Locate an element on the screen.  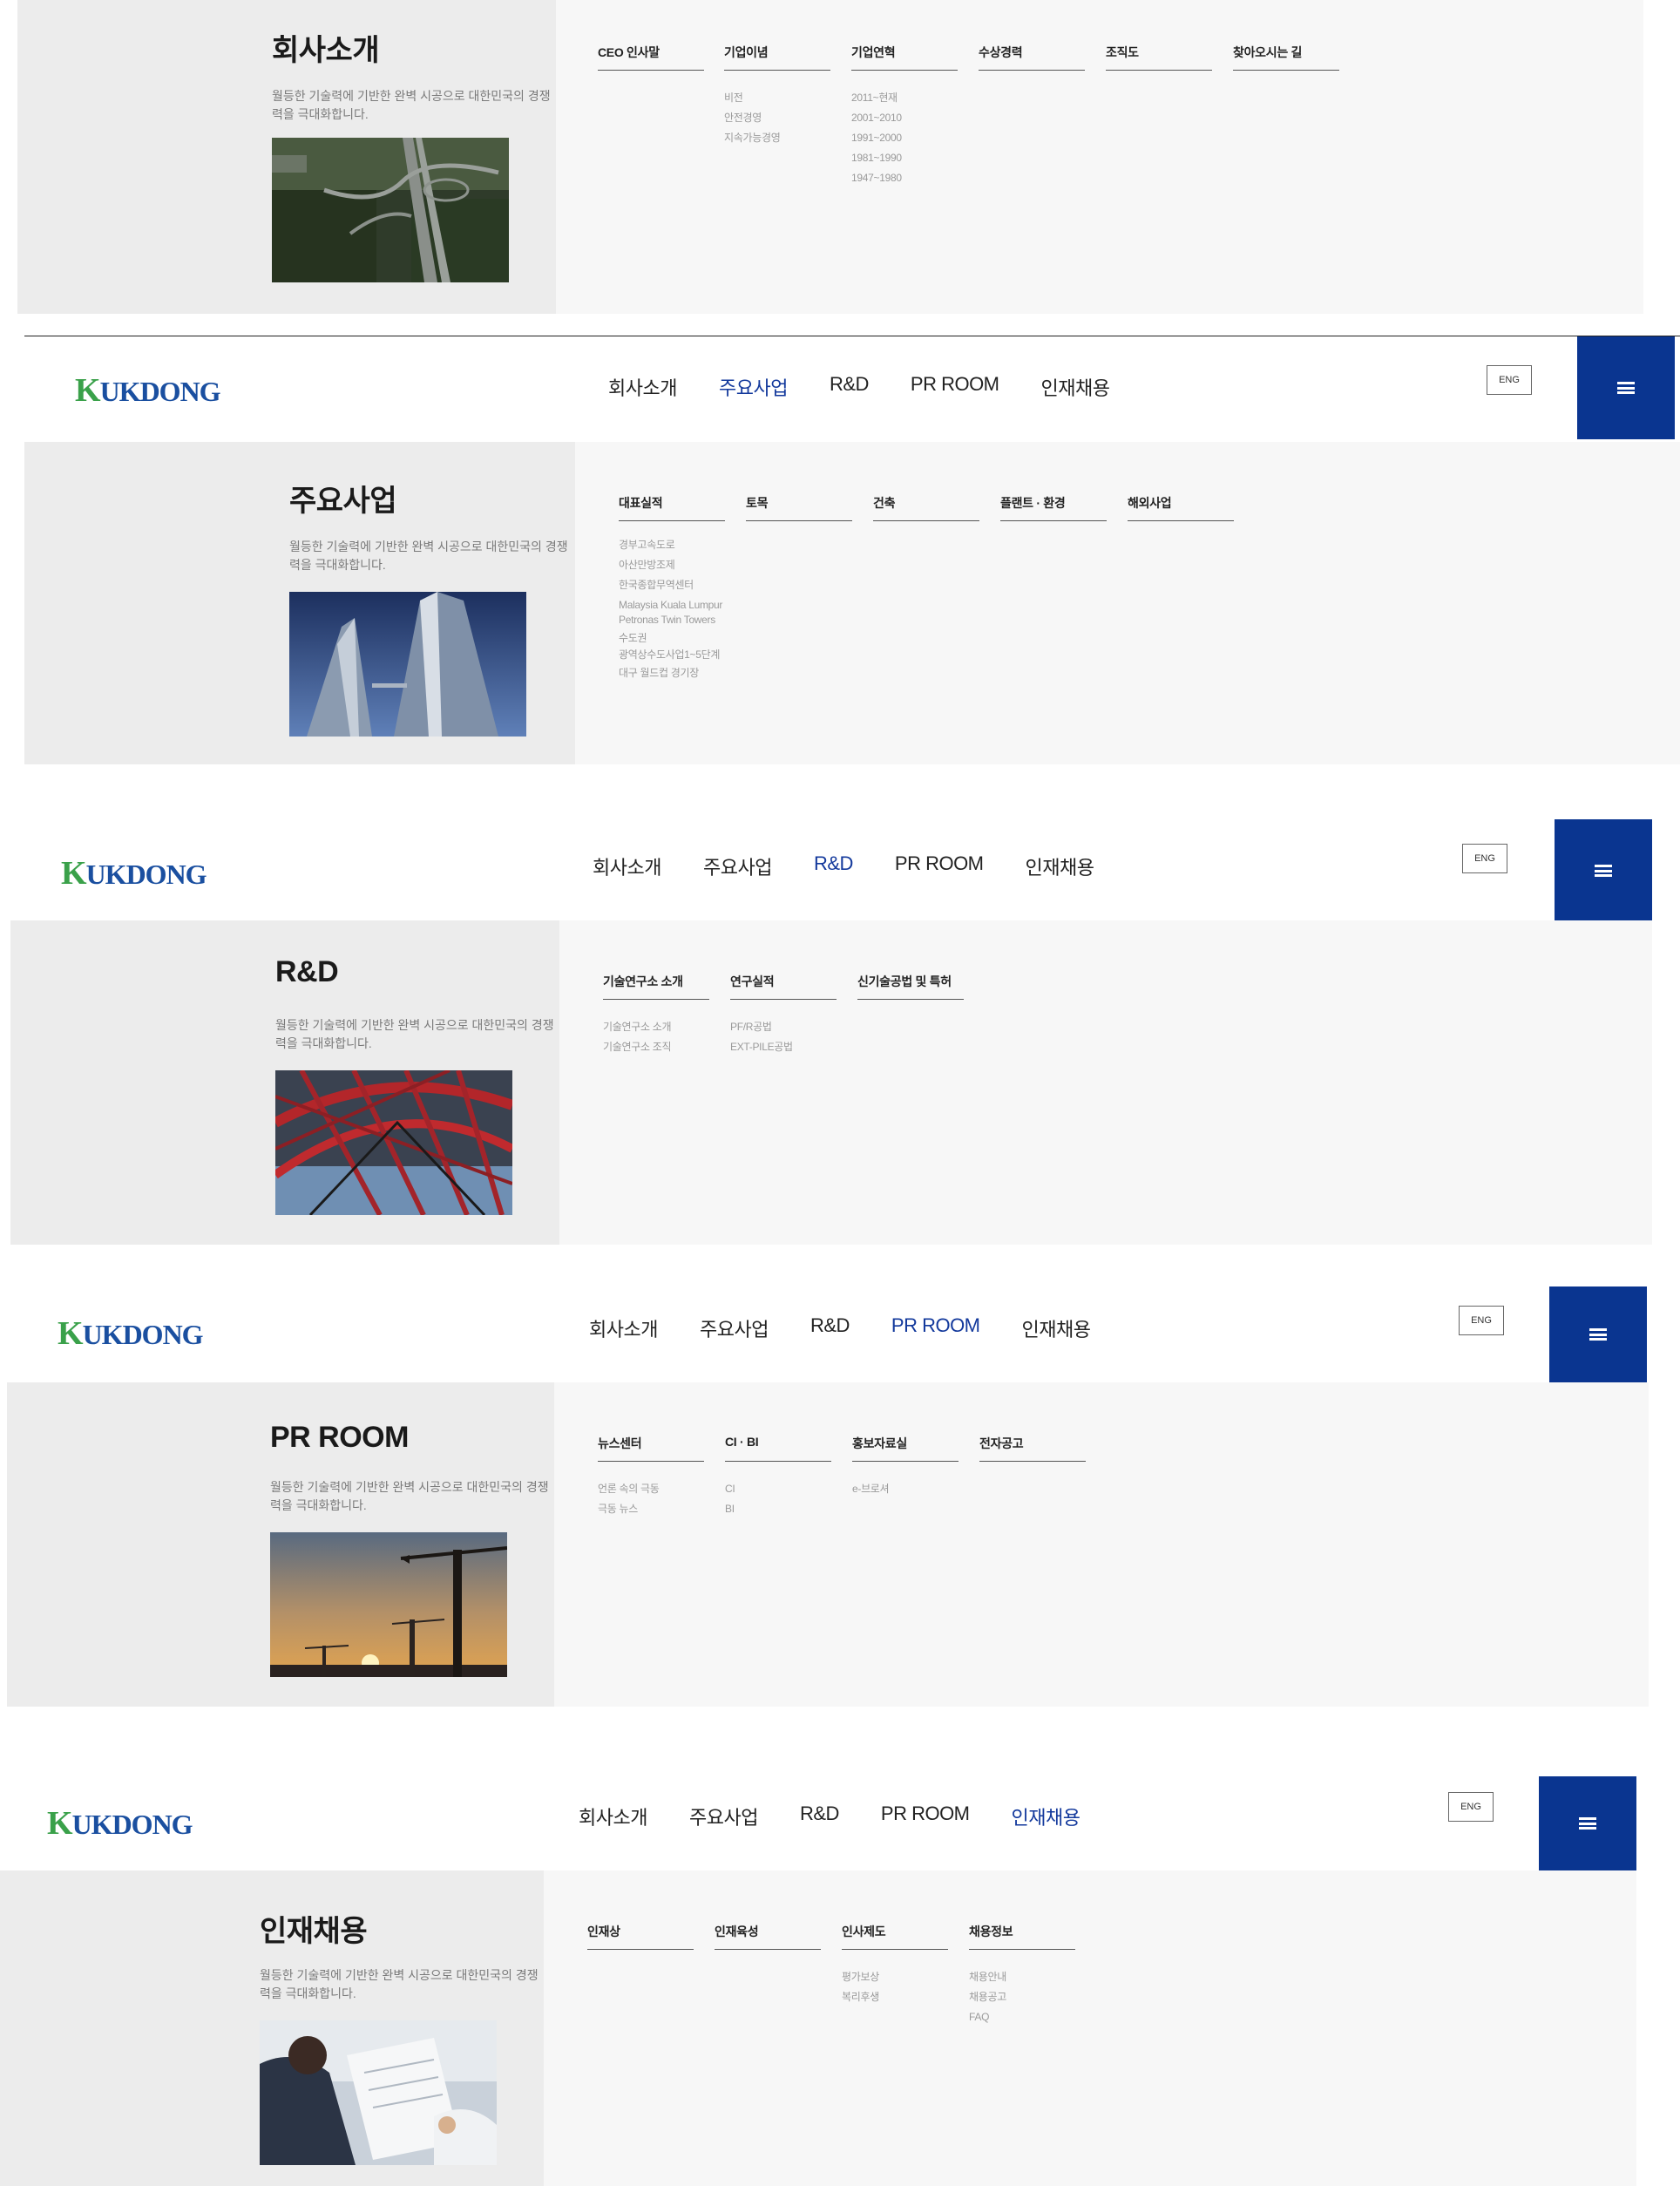
menu-col-title: 인재상 is located at coordinates (640, 1936).